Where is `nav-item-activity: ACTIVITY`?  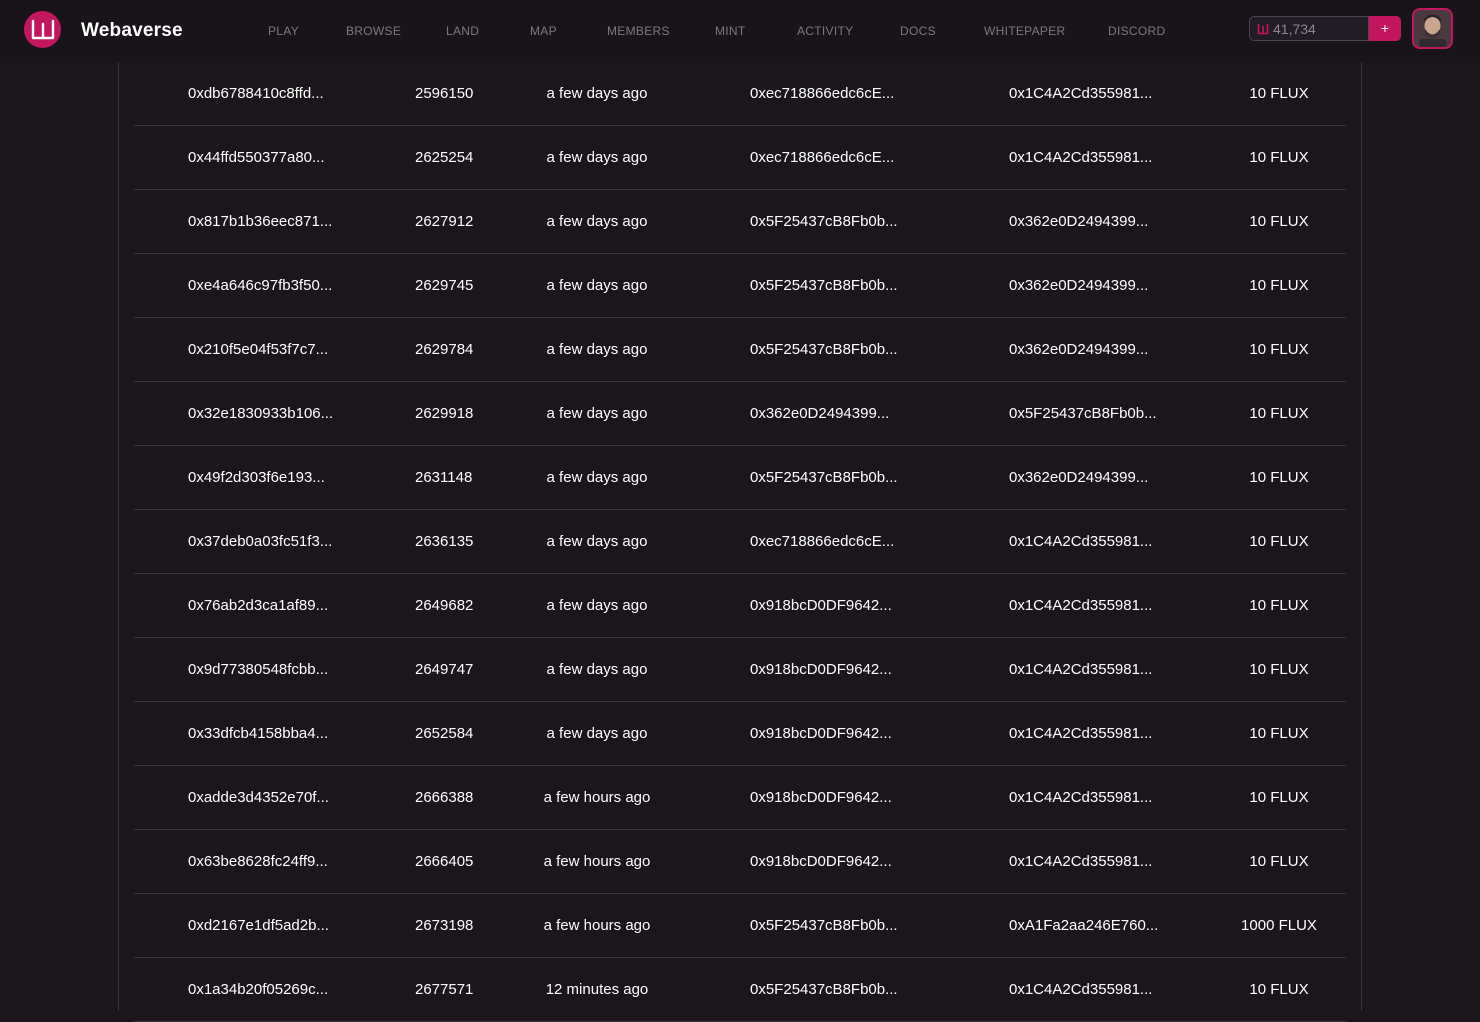 nav-item-activity: ACTIVITY is located at coordinates (825, 31).